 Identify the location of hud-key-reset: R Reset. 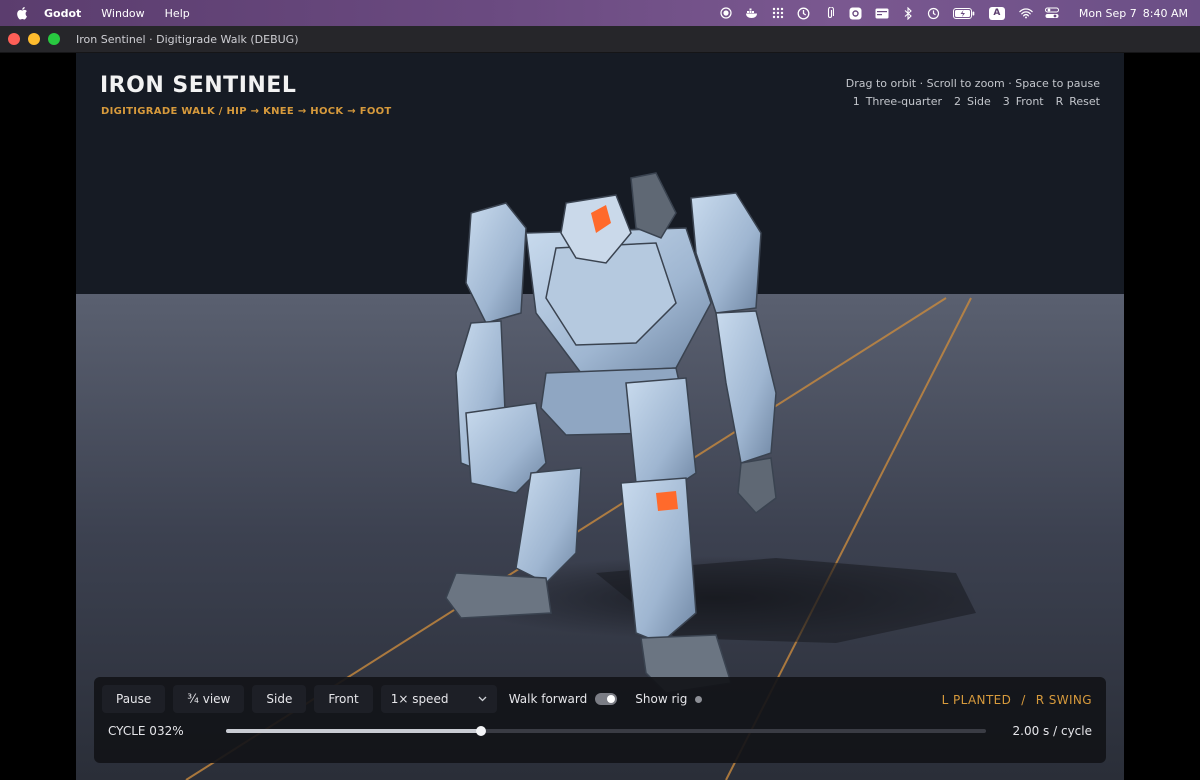
(1077, 101).